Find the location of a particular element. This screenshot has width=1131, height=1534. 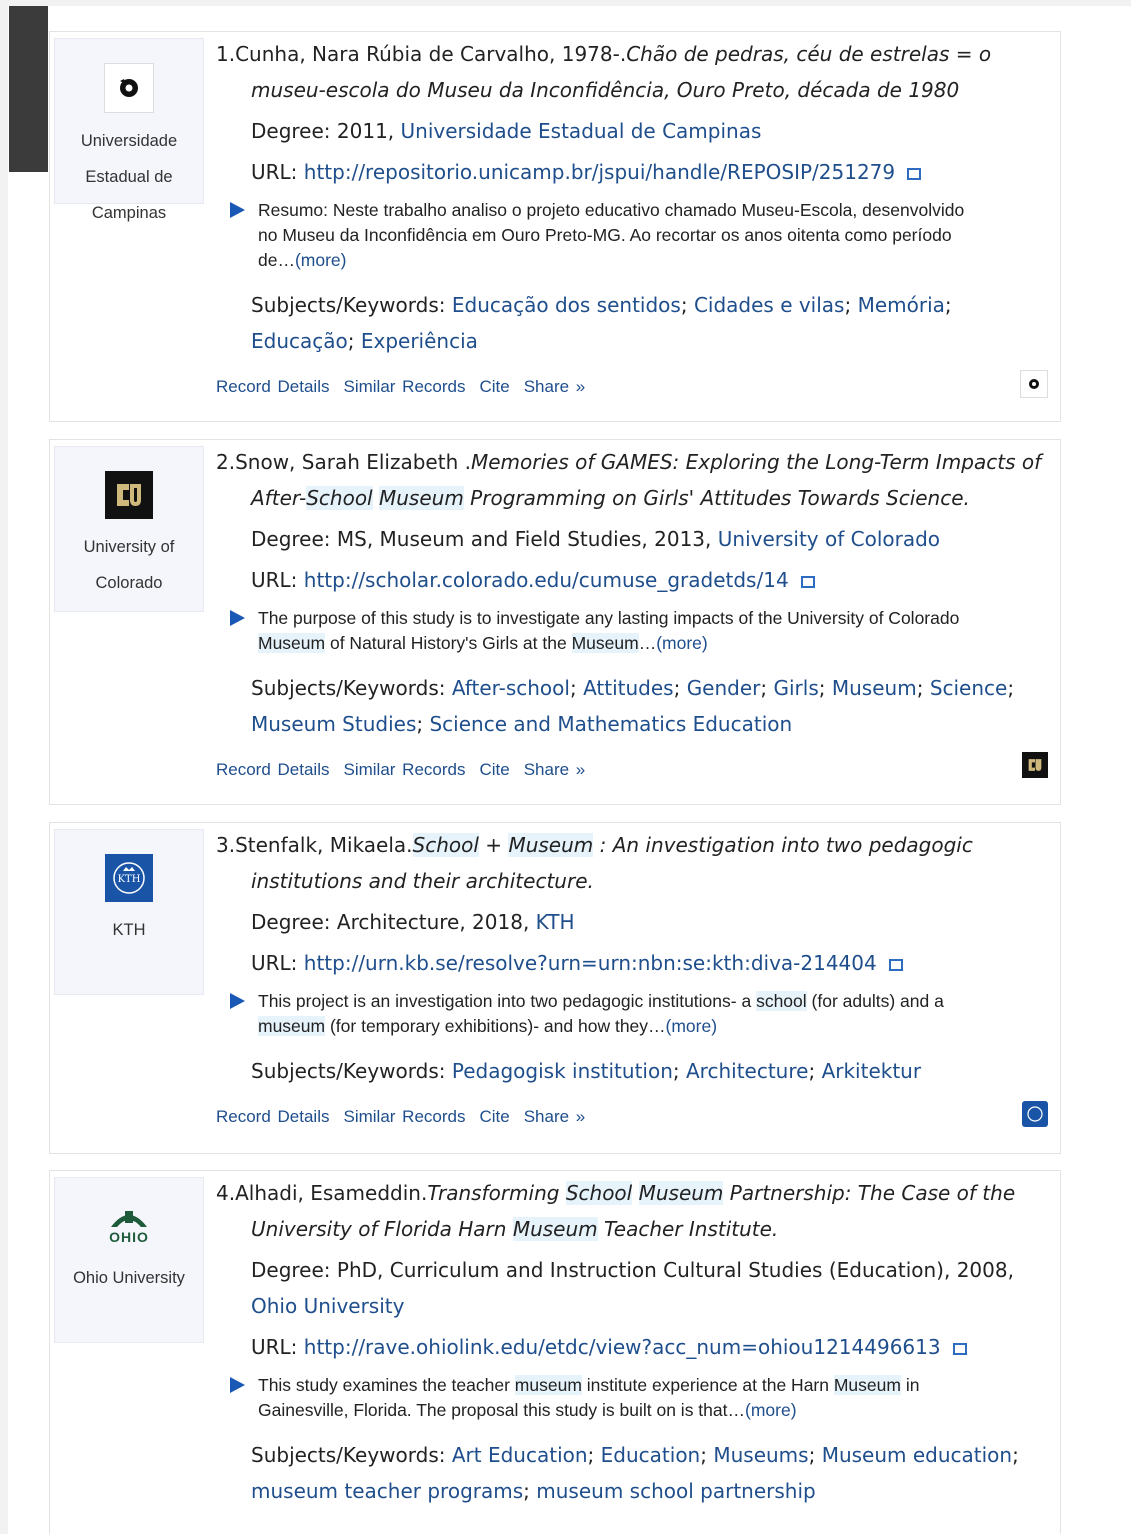

svg-text: KTH is located at coordinates (129, 879).